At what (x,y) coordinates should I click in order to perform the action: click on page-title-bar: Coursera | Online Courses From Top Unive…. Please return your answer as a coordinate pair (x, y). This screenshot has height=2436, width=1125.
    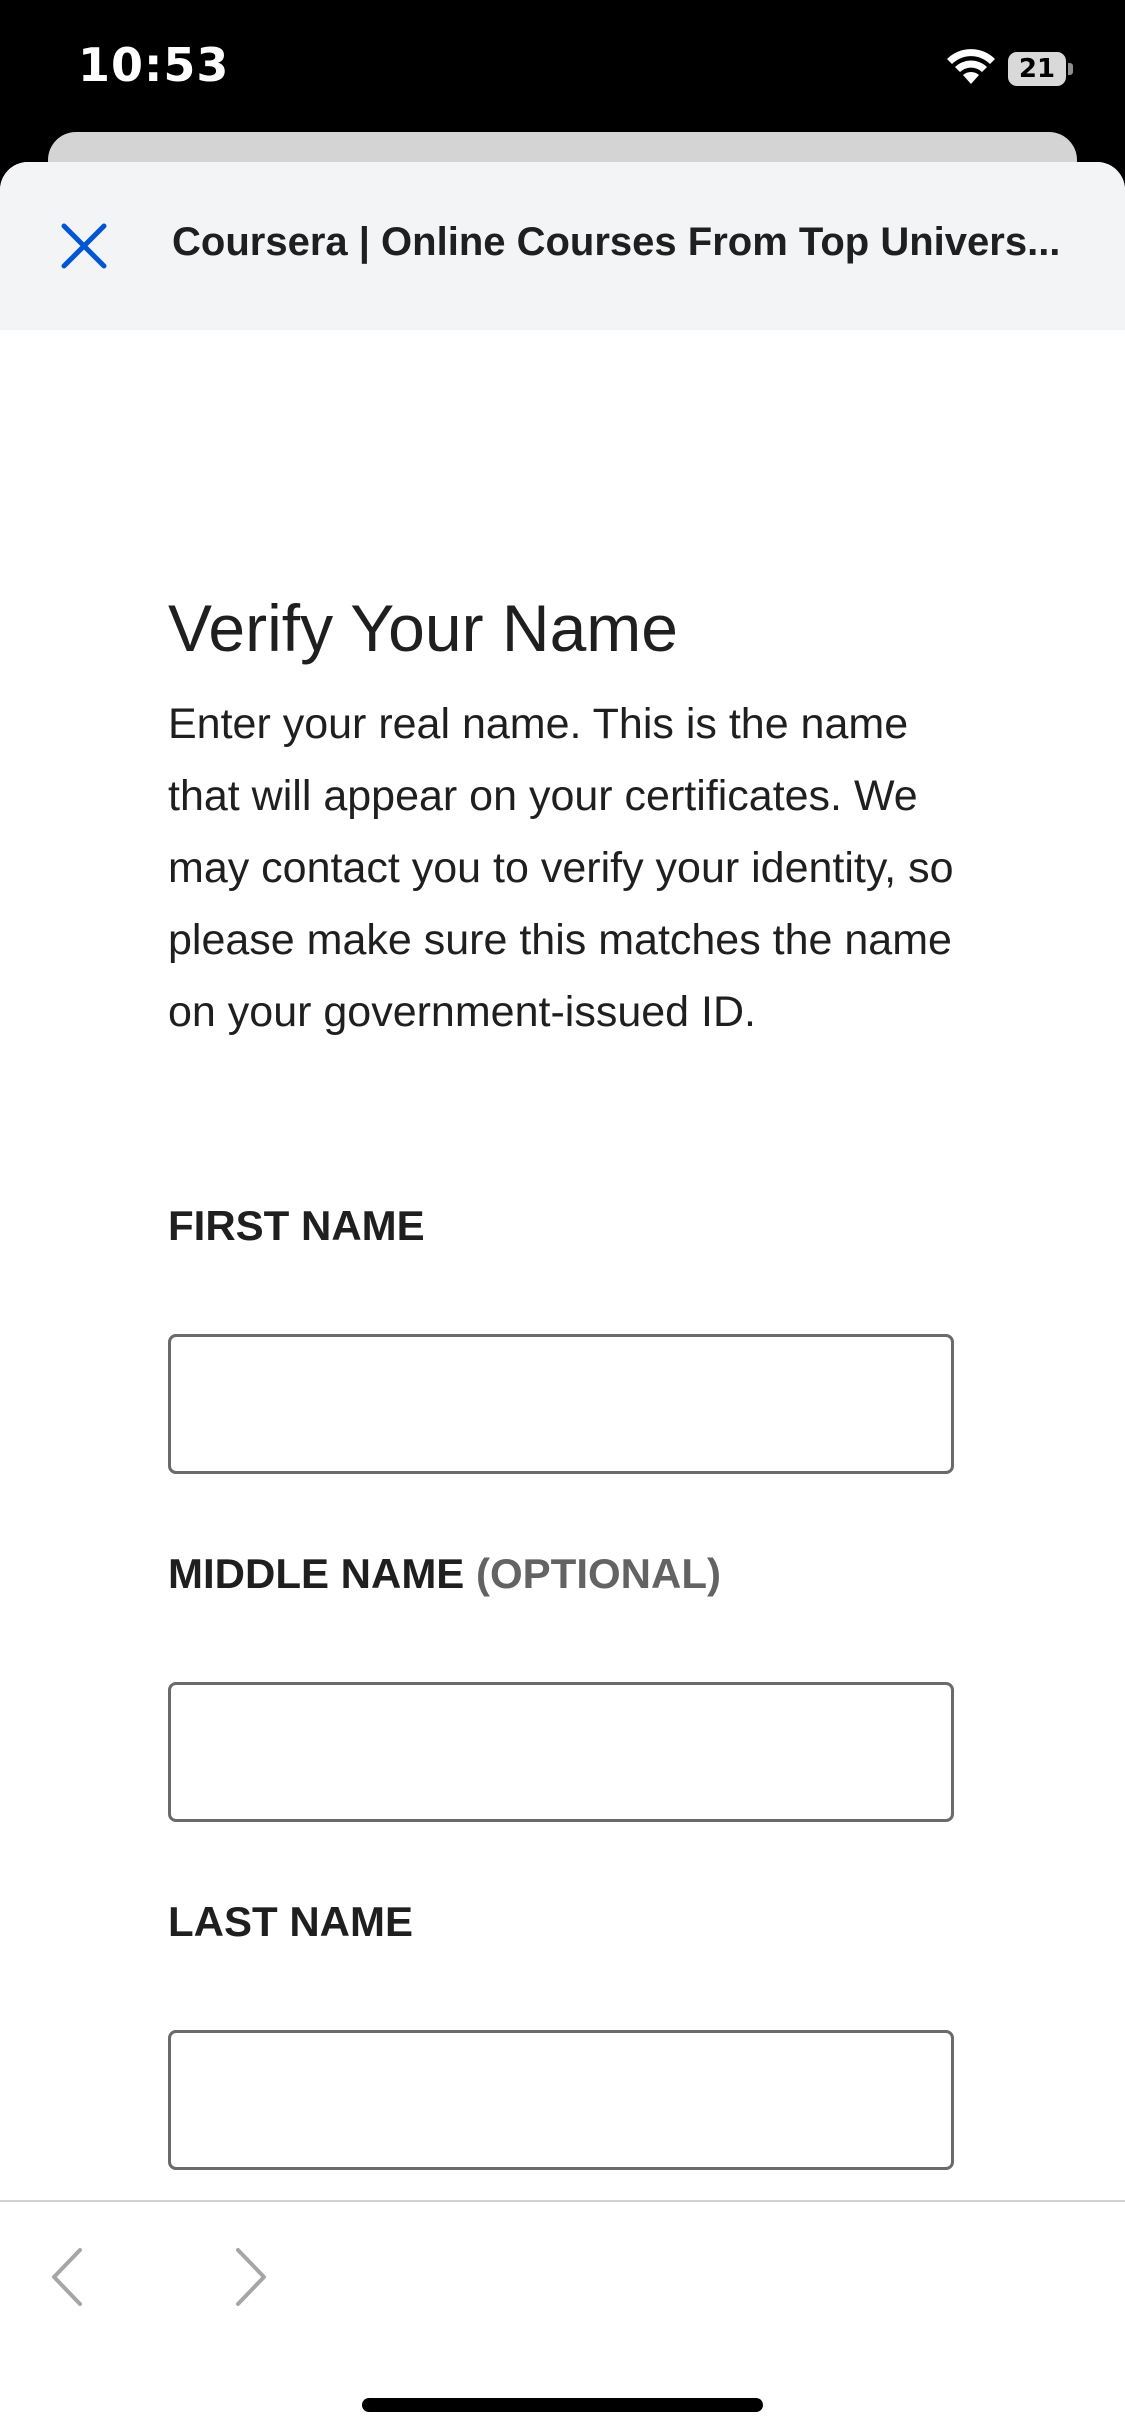
    Looking at the image, I should click on (616, 242).